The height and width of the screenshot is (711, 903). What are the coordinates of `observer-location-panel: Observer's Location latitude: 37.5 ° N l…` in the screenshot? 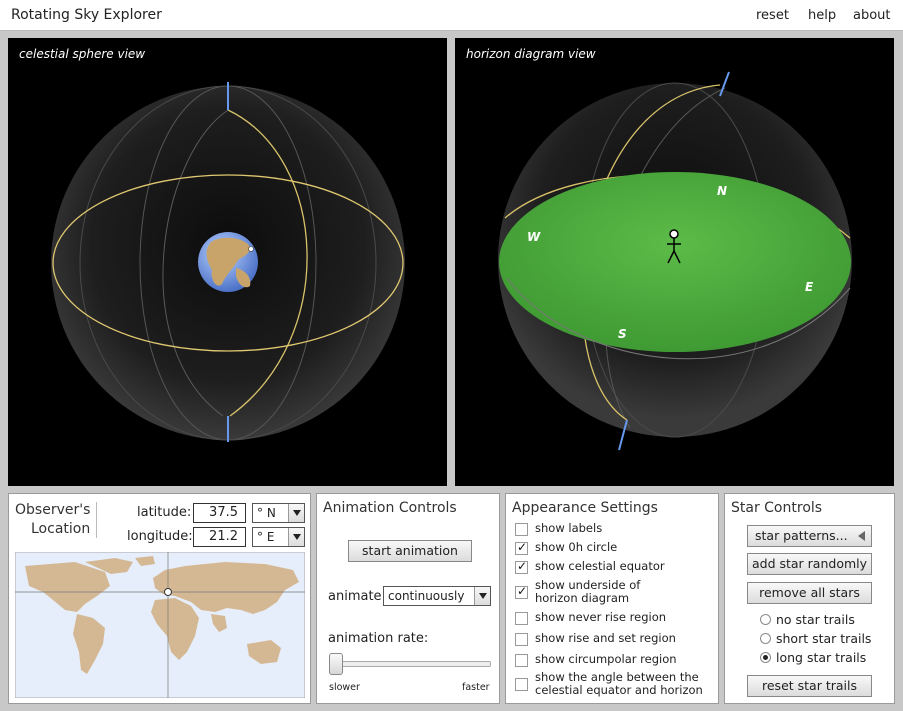 It's located at (159, 598).